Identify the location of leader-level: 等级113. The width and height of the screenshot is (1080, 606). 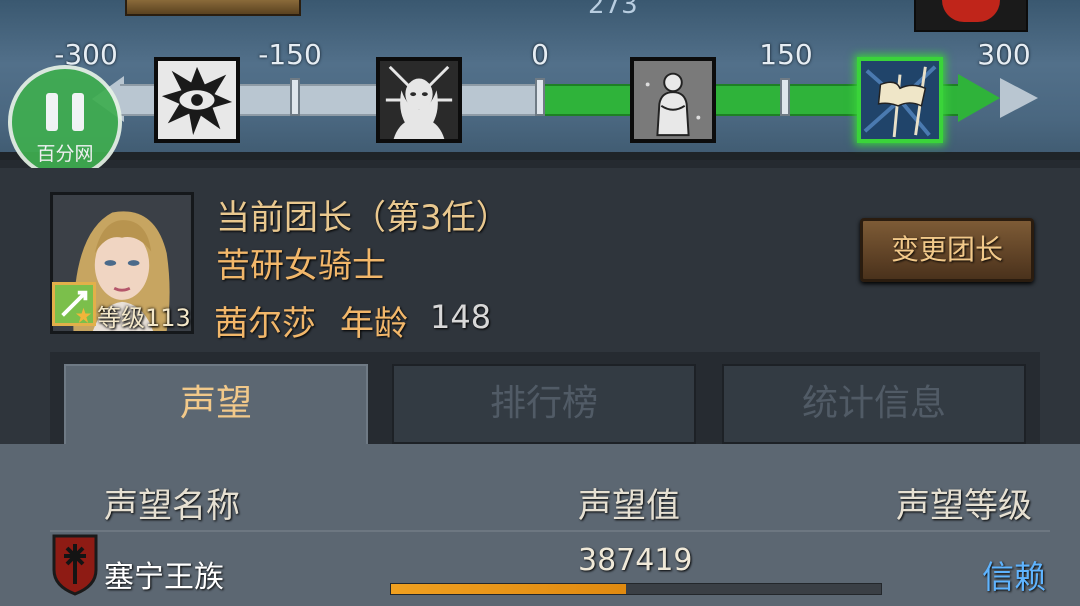
(144, 318).